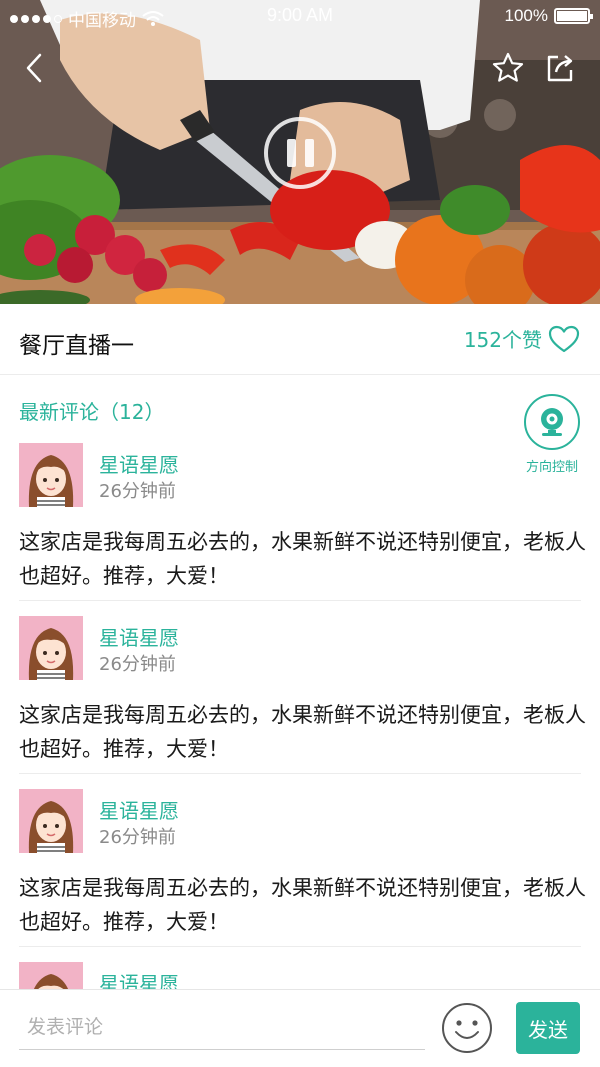  I want to click on room-title: 餐厅直播一, so click(76, 346).